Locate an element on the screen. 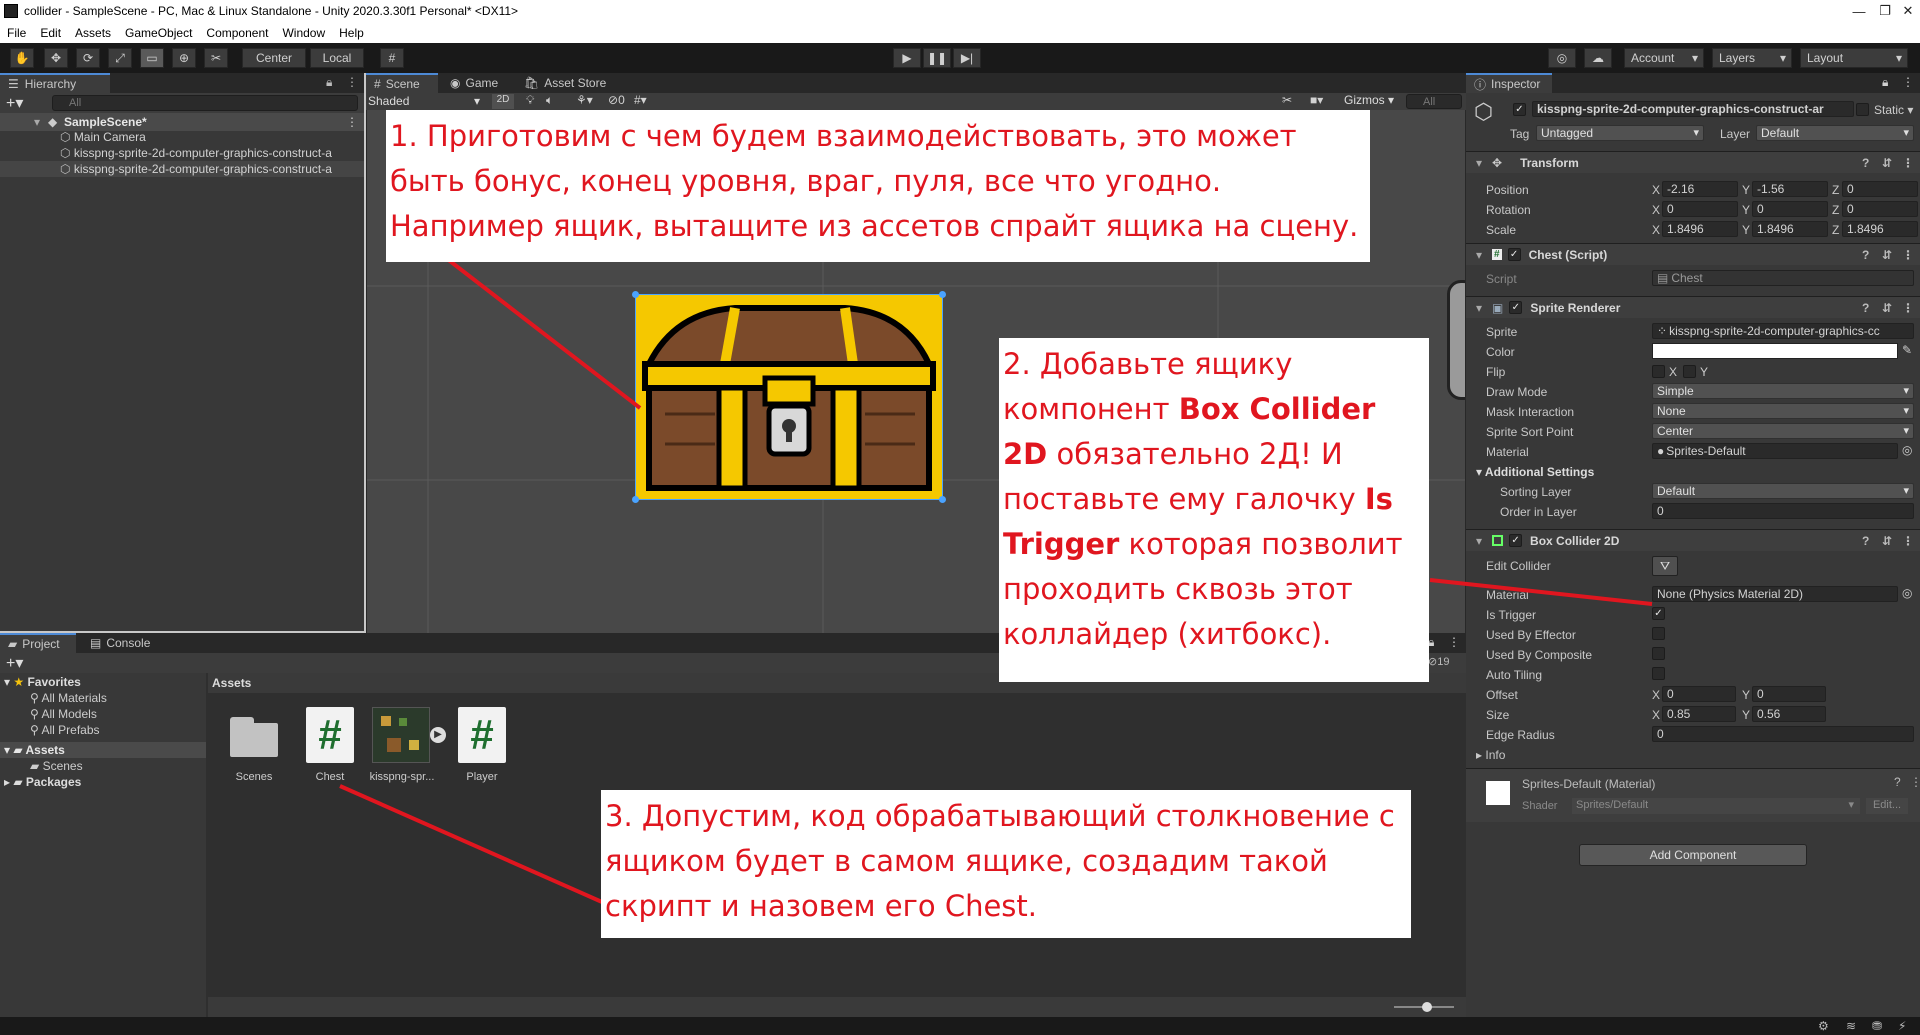 This screenshot has height=1035, width=1920. flip-x-checkbox is located at coordinates (1658, 371).